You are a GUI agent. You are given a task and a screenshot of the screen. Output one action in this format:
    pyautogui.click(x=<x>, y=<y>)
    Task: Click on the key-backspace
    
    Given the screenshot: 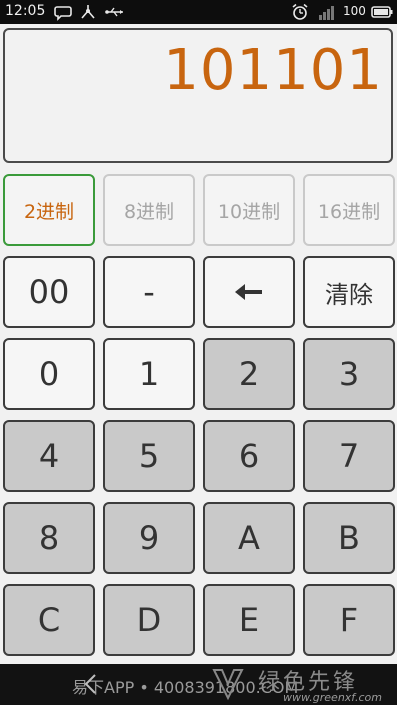 What is the action you would take?
    pyautogui.click(x=249, y=292)
    